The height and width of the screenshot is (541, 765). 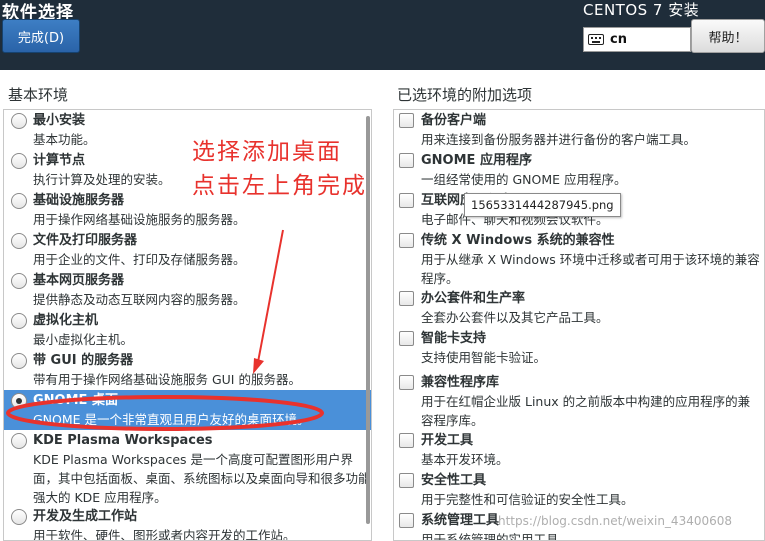 What do you see at coordinates (187, 370) in the screenshot?
I see `env-item-server-with-gui: 带 GUI 的服务器 带有用于操作网络基础设施服务 GUI 的服务器。` at bounding box center [187, 370].